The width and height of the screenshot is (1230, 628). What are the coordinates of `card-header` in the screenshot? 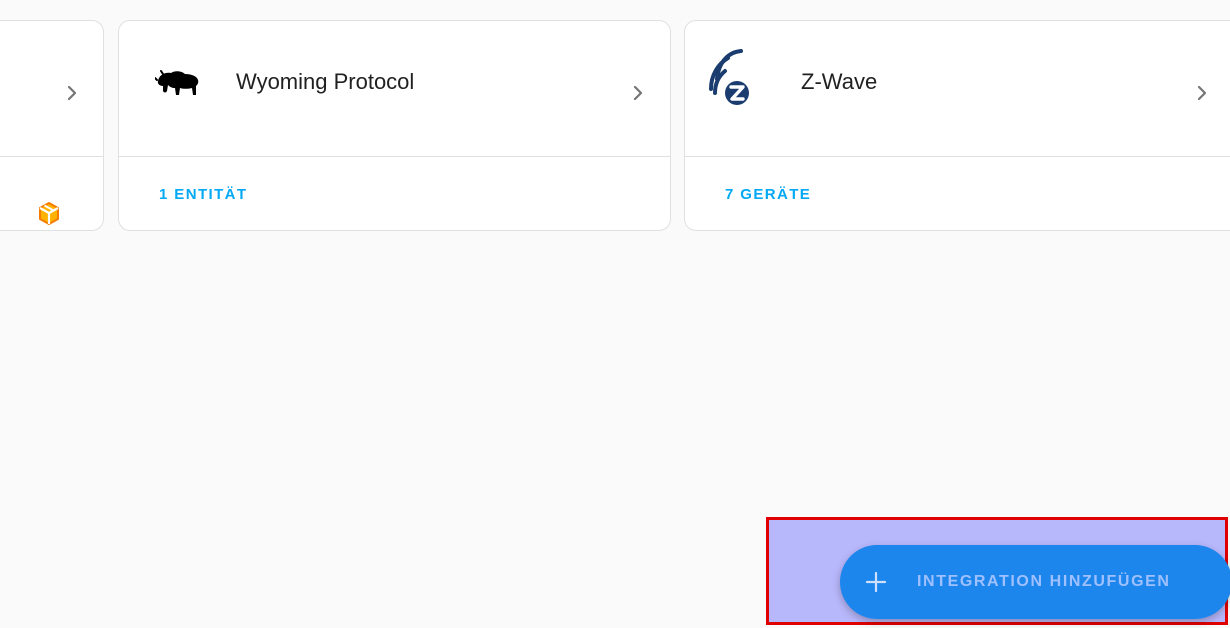 It's located at (51, 89).